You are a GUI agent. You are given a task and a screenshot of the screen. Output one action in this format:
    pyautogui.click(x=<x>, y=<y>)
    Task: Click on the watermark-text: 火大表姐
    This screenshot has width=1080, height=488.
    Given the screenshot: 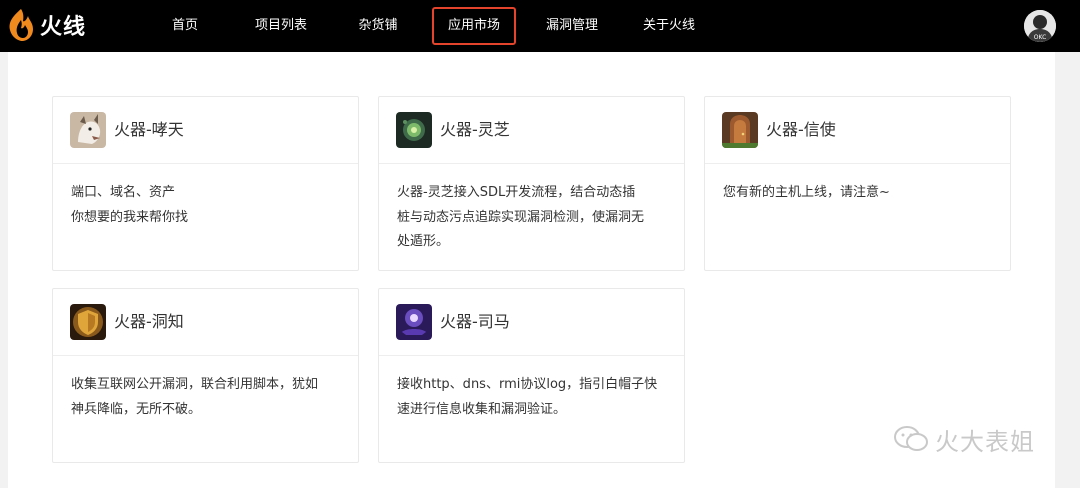 What is the action you would take?
    pyautogui.click(x=985, y=441)
    